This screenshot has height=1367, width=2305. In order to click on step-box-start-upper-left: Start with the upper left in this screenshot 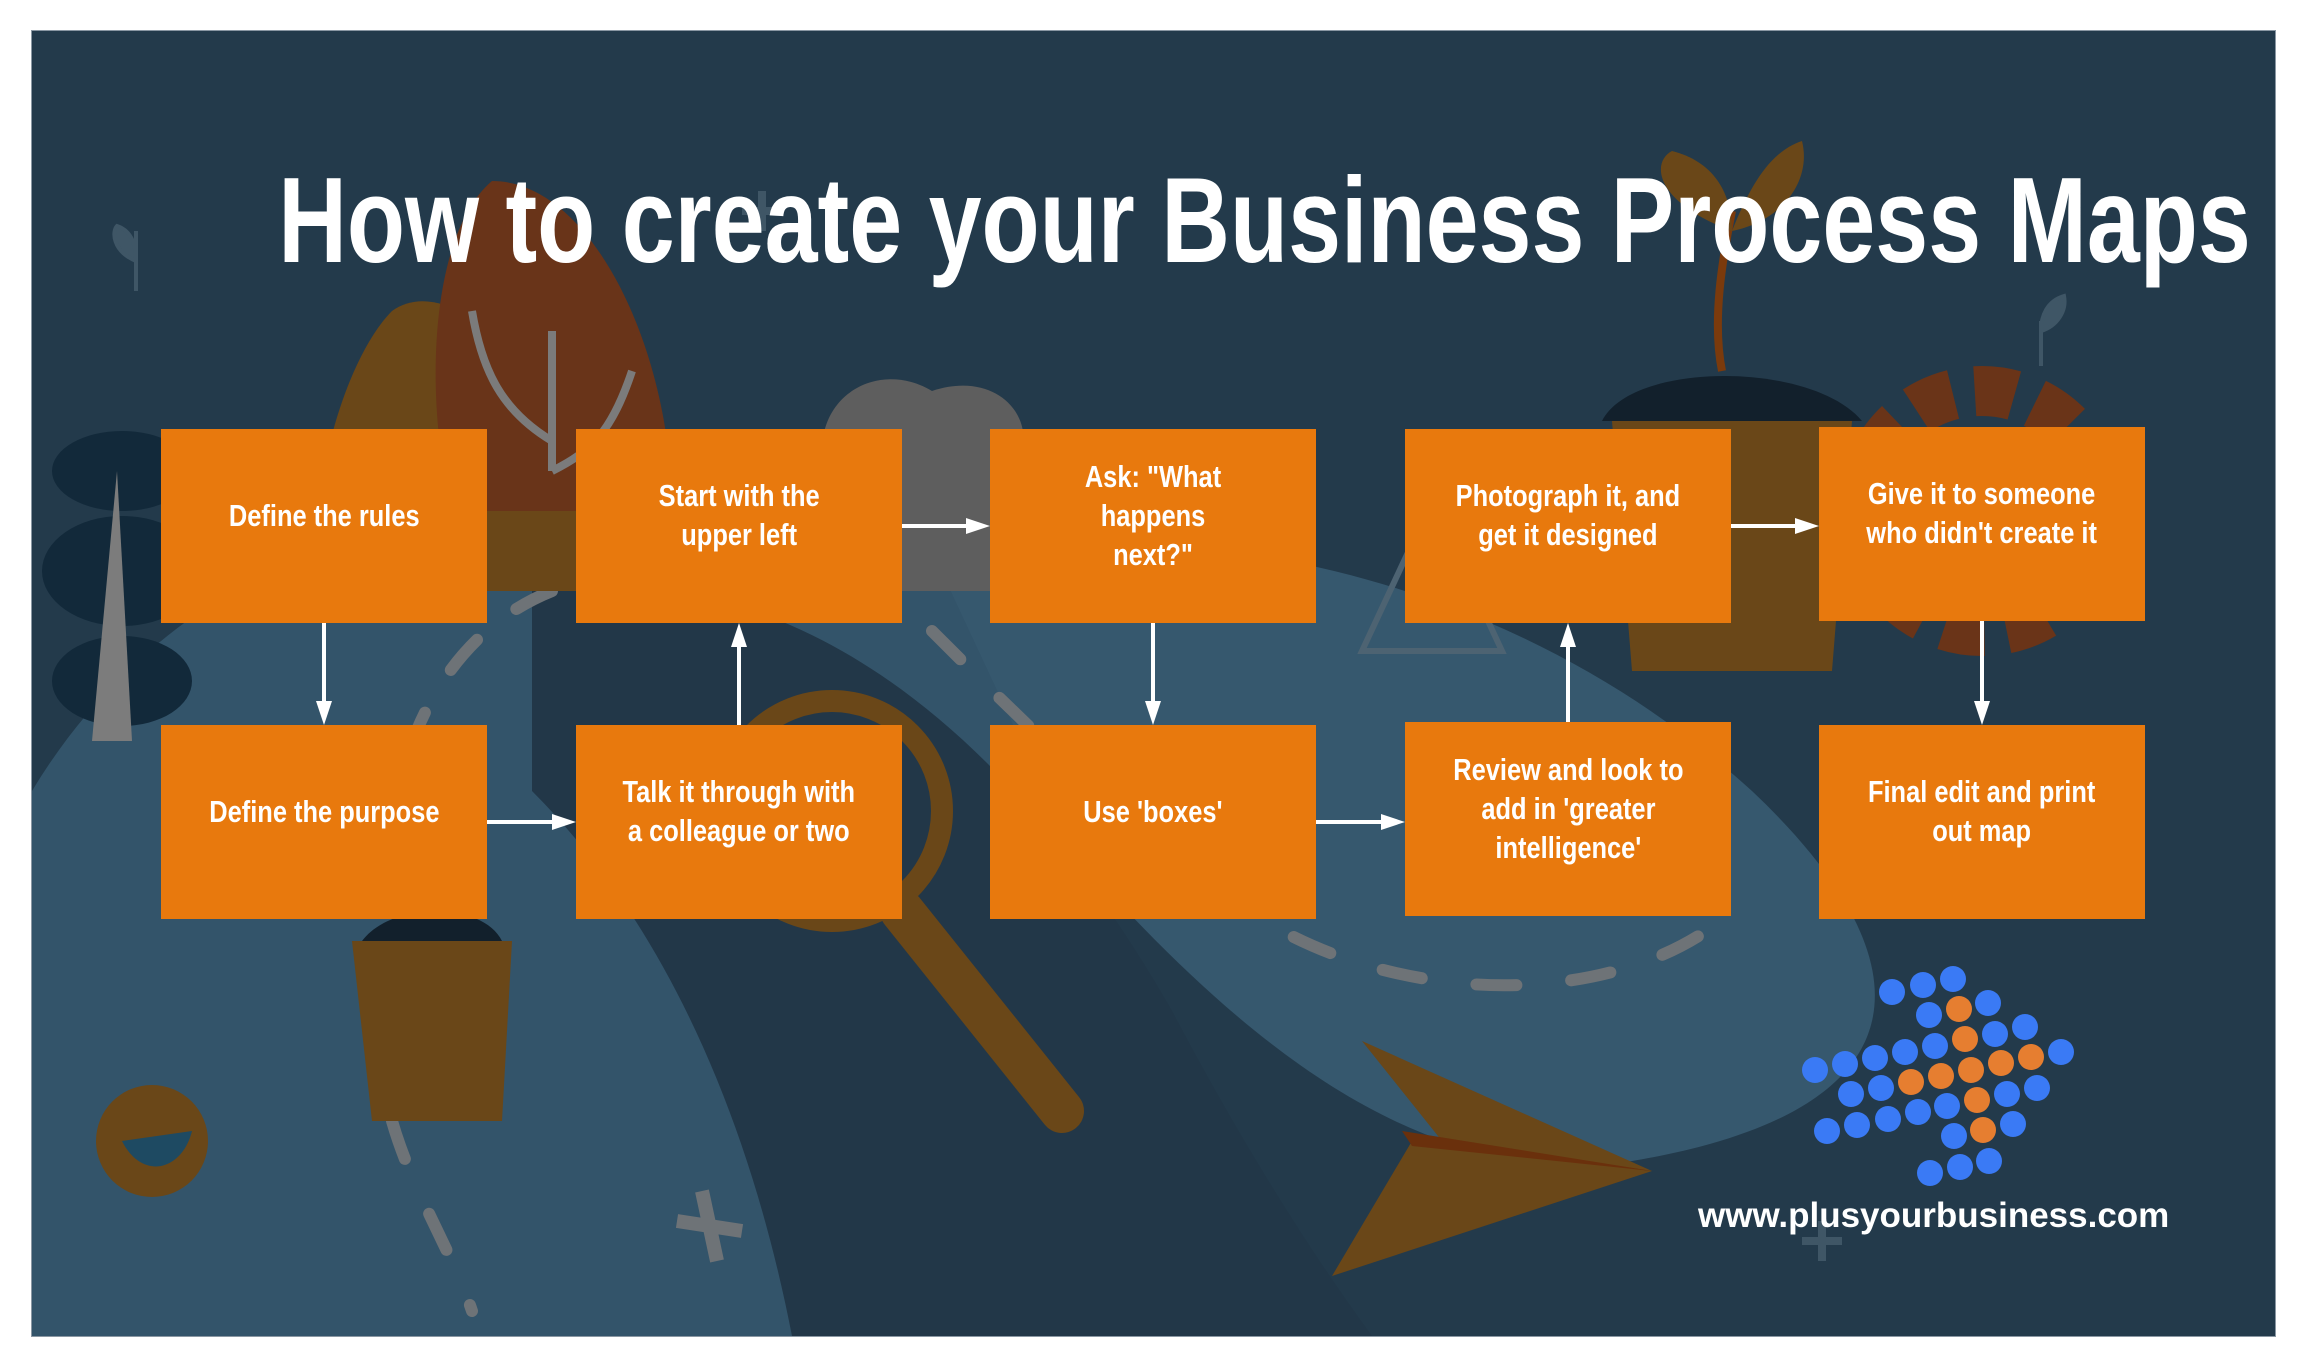, I will do `click(739, 526)`.